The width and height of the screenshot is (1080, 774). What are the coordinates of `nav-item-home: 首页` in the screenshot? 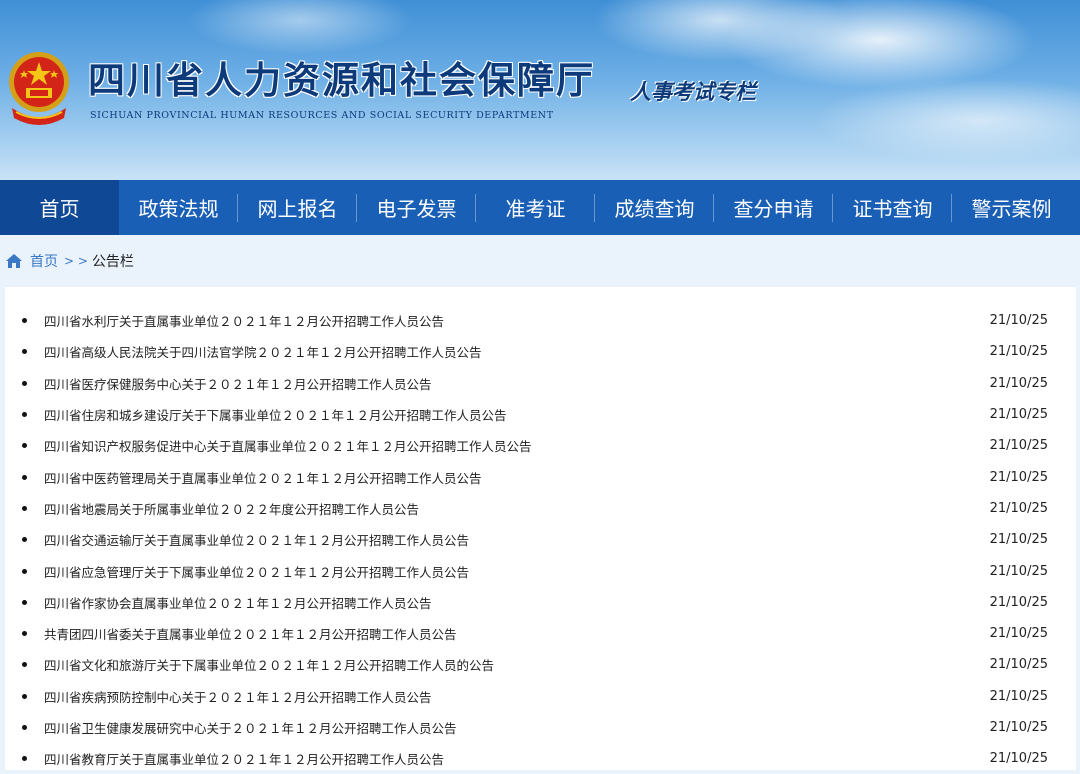 It's located at (59, 207).